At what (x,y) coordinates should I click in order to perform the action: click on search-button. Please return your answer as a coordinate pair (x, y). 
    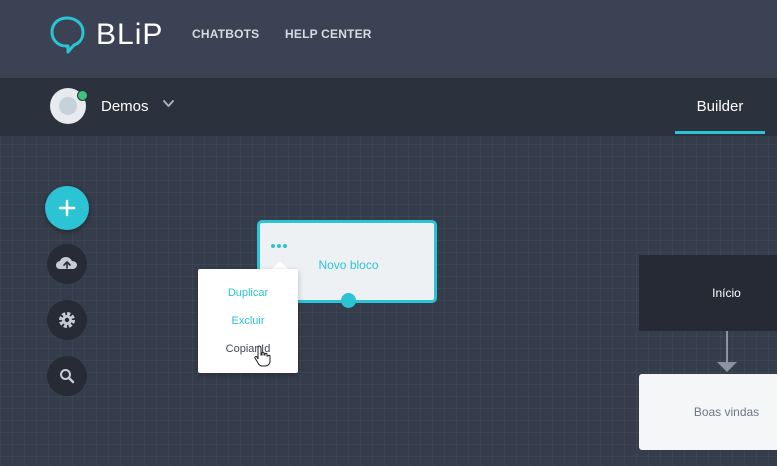
    Looking at the image, I should click on (67, 376).